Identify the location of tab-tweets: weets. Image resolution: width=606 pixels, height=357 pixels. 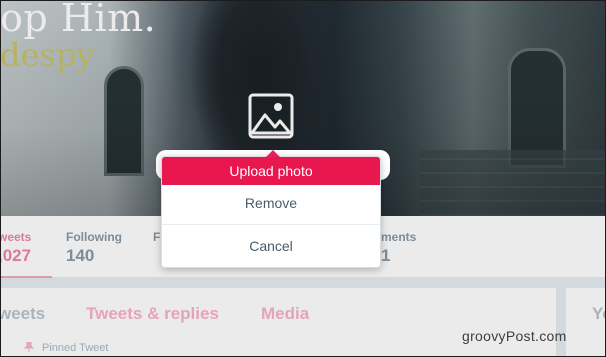
(22, 314).